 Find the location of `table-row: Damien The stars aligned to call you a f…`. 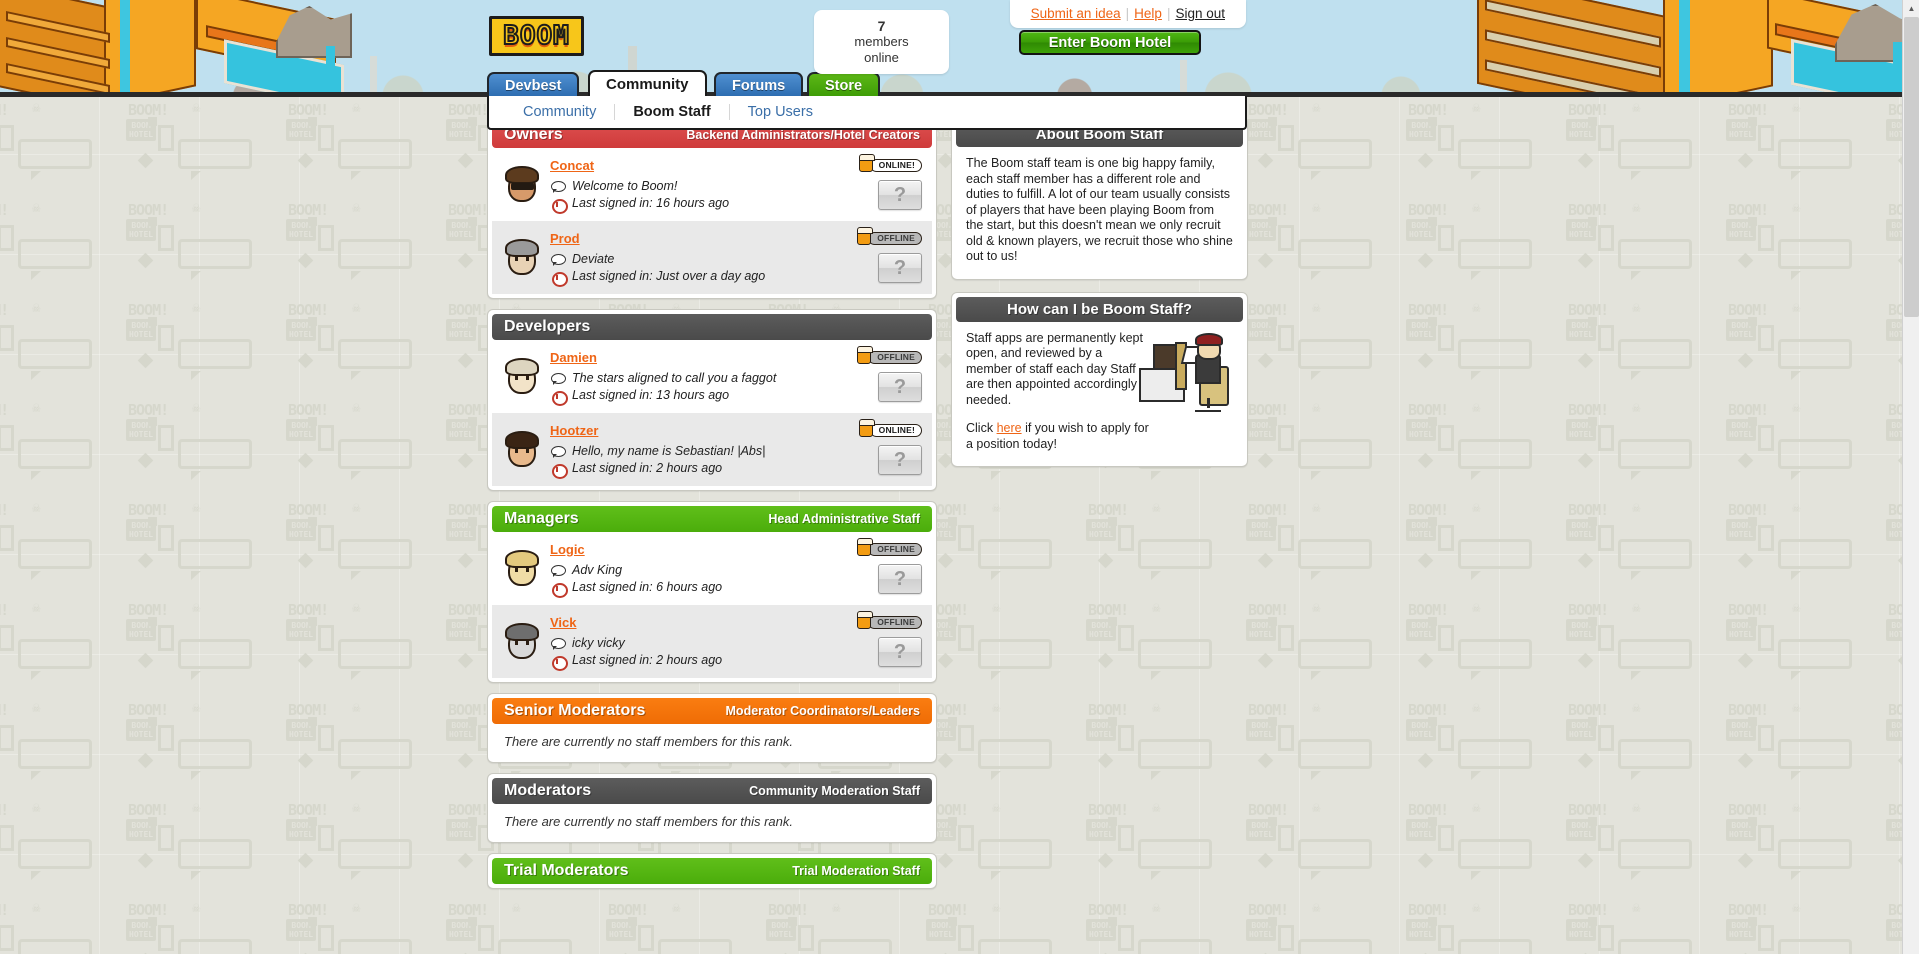

table-row: Damien The stars aligned to call you a f… is located at coordinates (712, 376).